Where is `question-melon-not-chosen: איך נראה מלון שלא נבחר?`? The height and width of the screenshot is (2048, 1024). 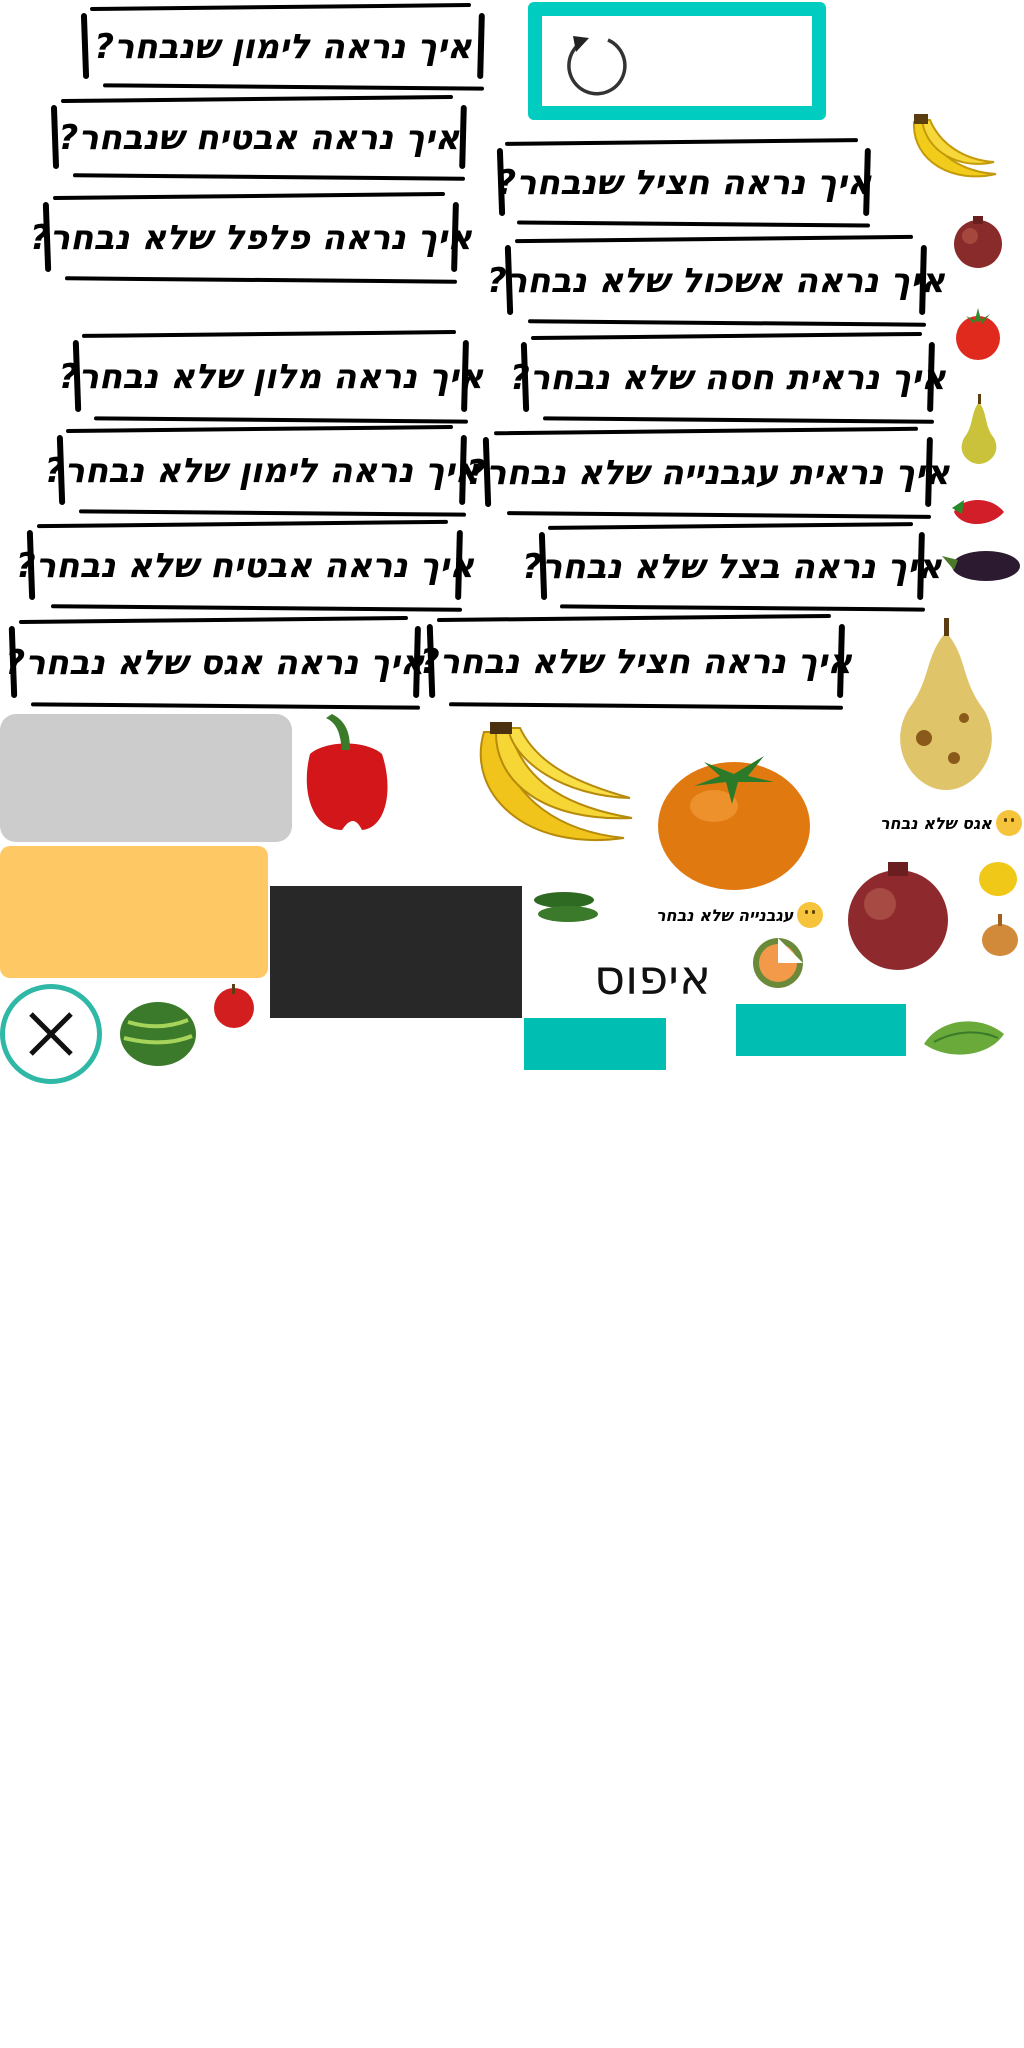
question-melon-not-chosen: איך נראה מלון שלא נבחר? is located at coordinates (271, 377).